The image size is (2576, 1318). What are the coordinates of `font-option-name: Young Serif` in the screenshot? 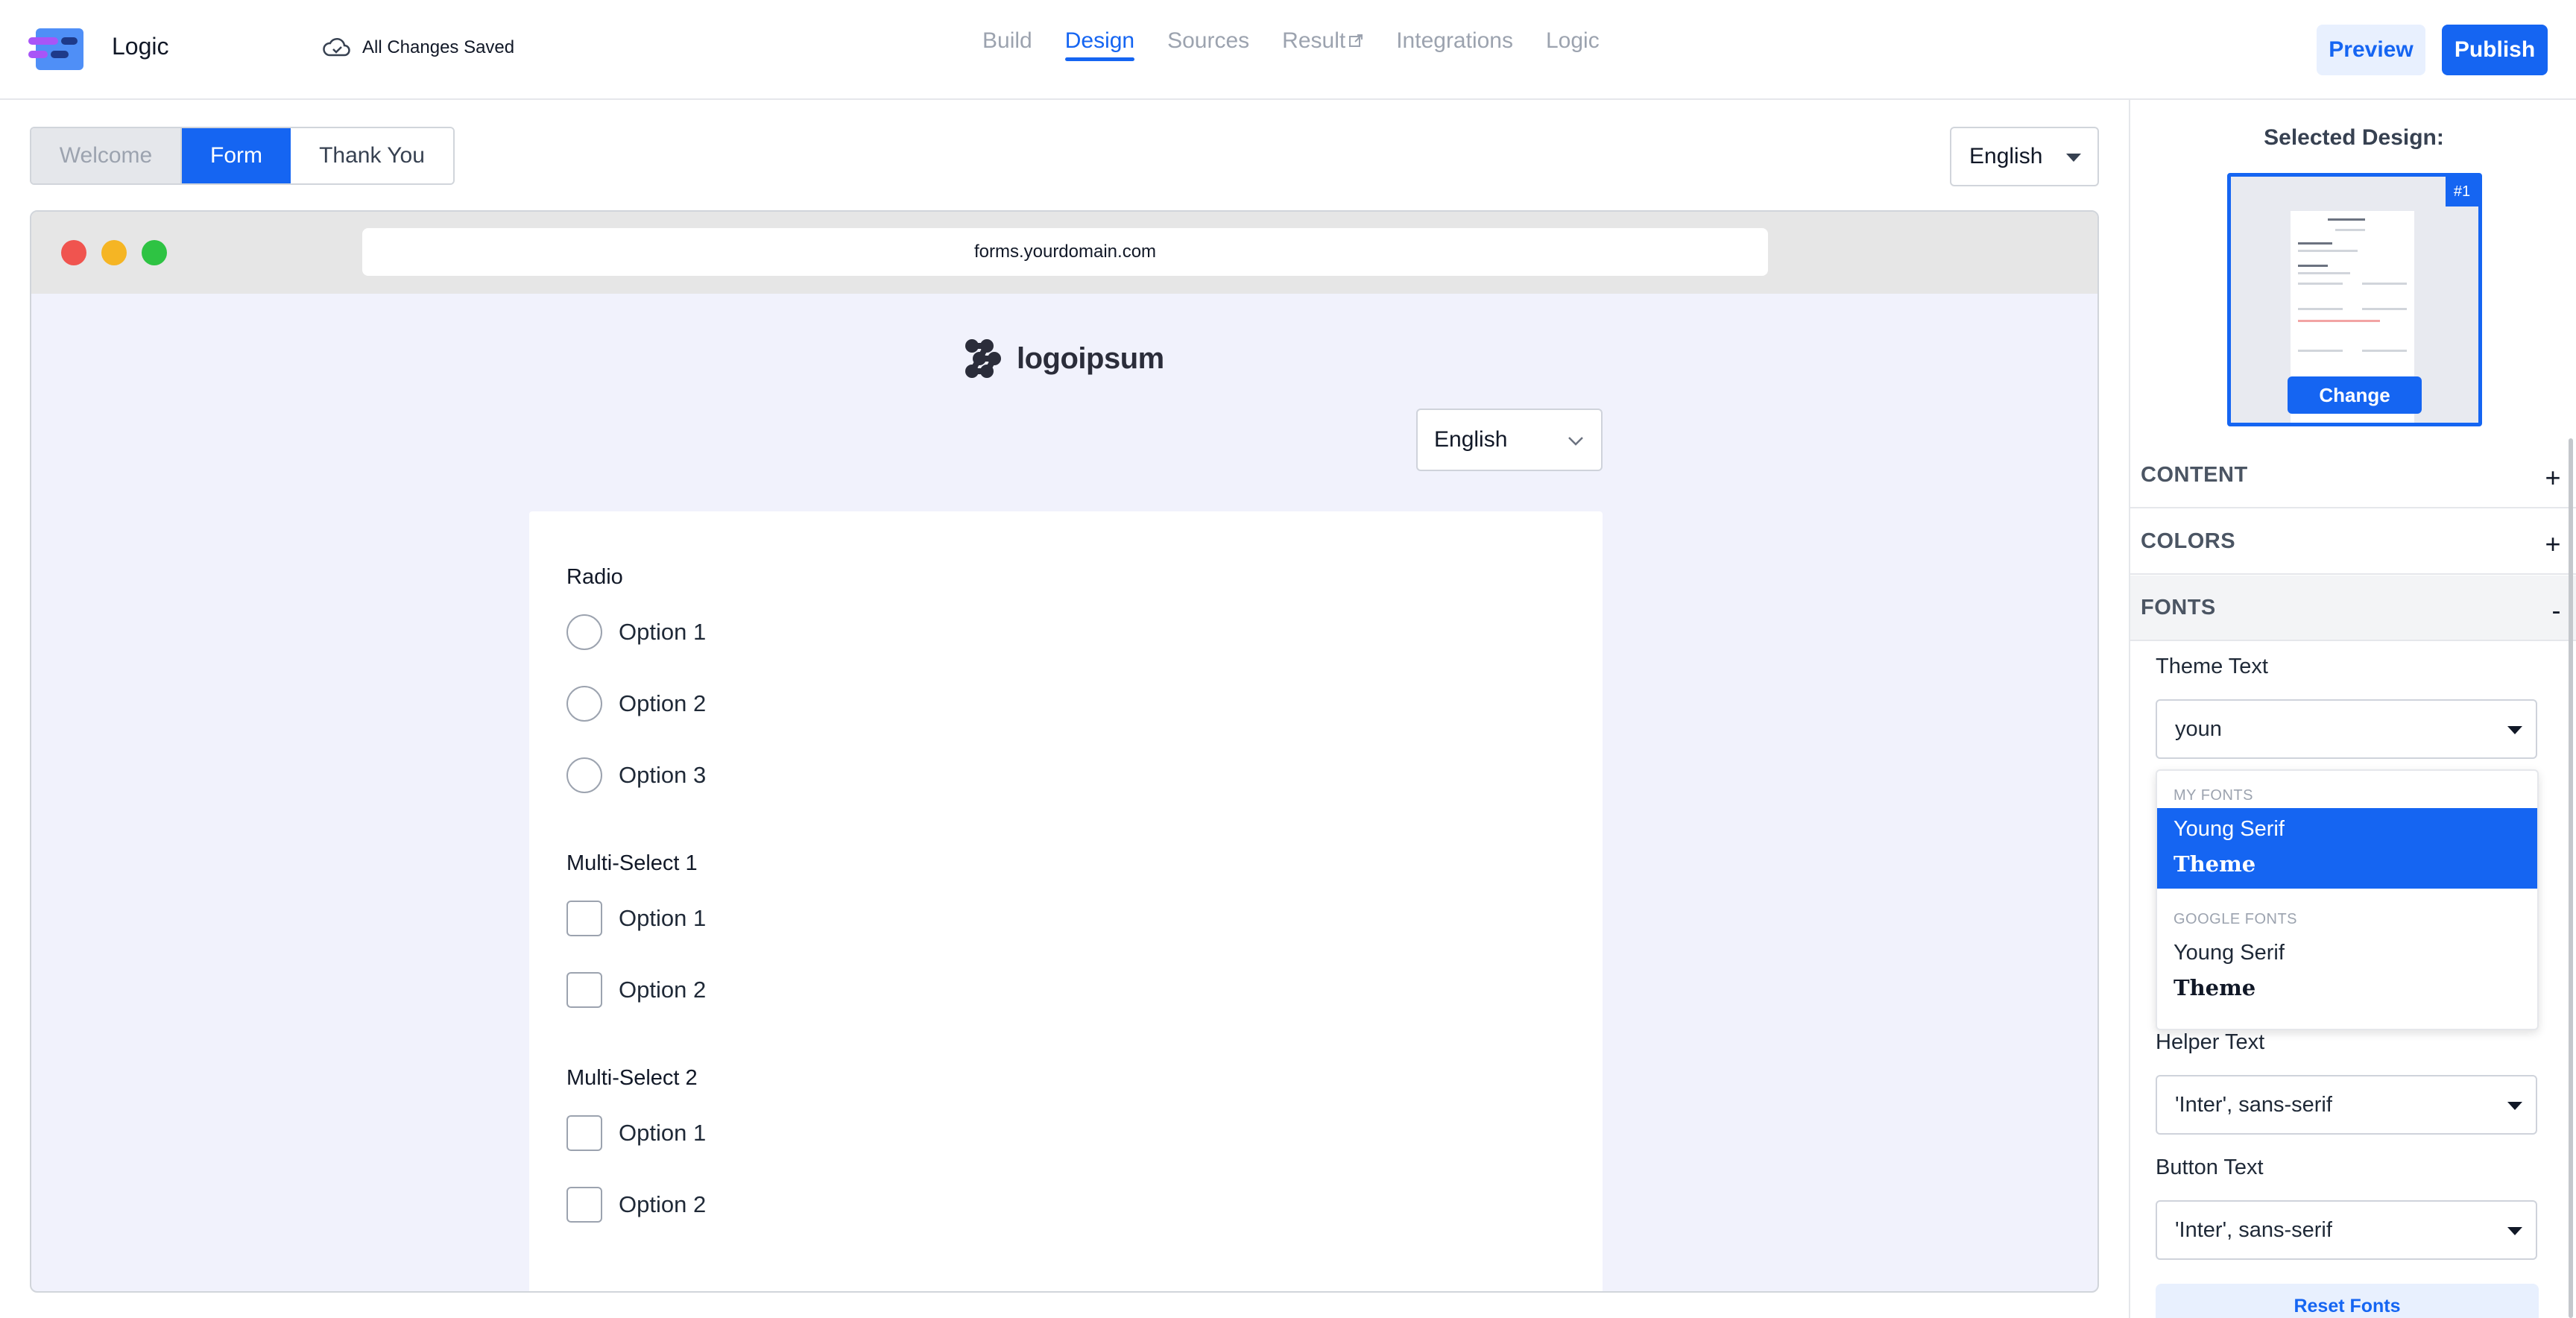 It's located at (2229, 953).